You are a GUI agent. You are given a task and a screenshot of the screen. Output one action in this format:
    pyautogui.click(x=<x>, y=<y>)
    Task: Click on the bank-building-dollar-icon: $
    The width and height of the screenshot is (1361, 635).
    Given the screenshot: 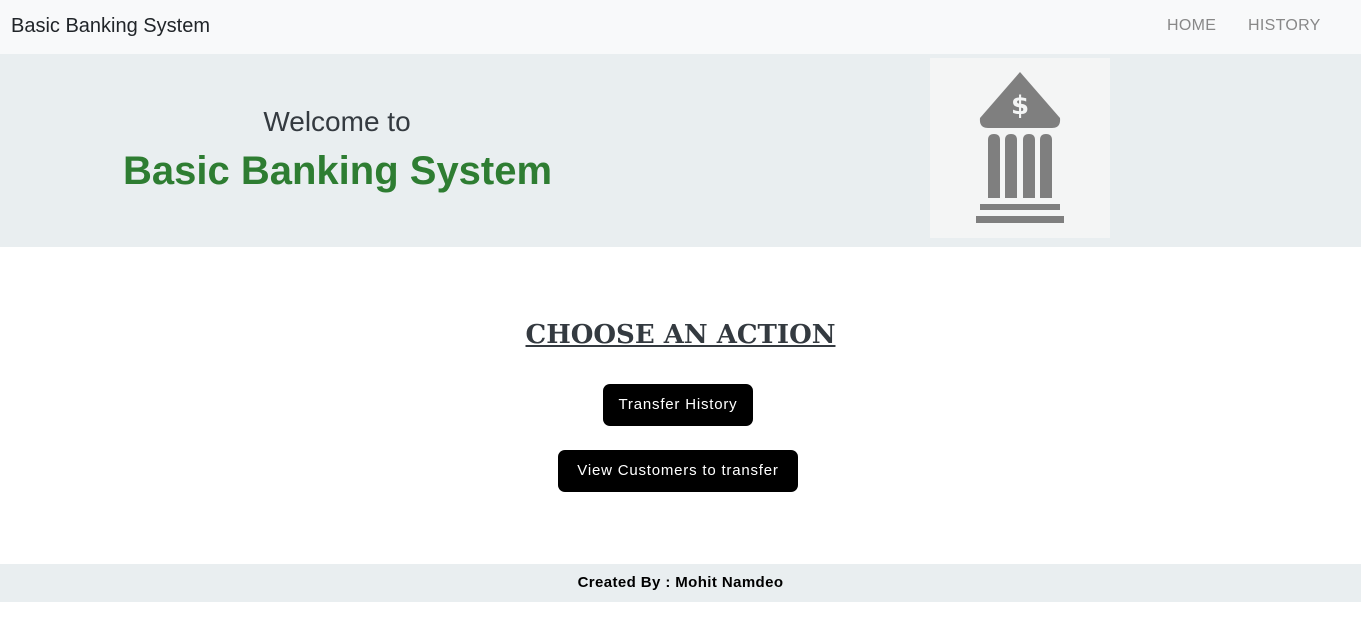 What is the action you would take?
    pyautogui.click(x=1020, y=147)
    